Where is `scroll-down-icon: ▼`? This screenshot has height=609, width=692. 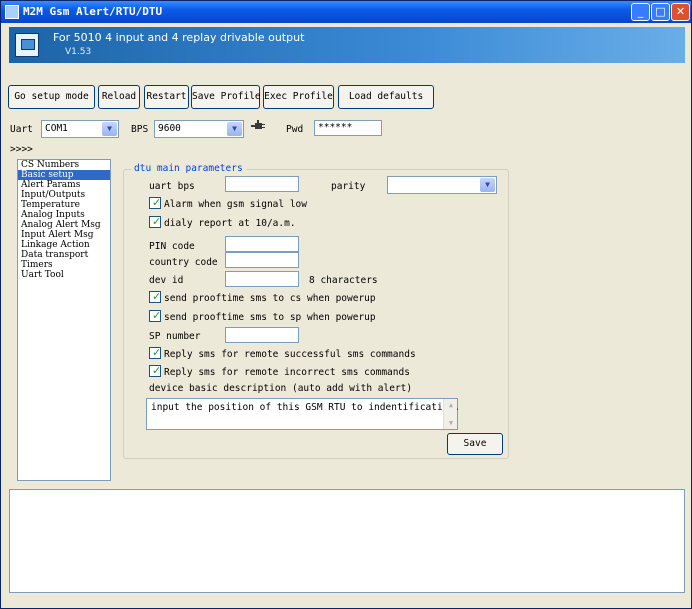 scroll-down-icon: ▼ is located at coordinates (451, 423).